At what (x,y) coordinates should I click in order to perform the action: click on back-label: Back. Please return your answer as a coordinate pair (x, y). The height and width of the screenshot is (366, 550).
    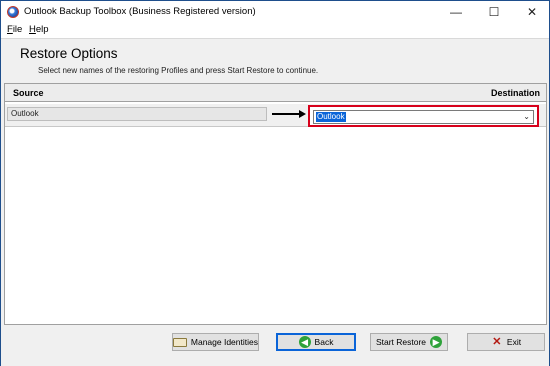
    Looking at the image, I should click on (324, 342).